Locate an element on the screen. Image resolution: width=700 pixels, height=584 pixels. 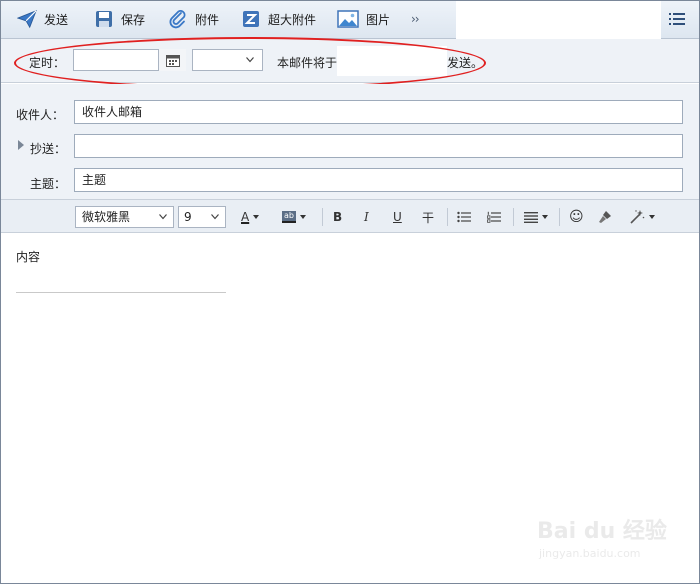
align-button is located at coordinates (536, 217).